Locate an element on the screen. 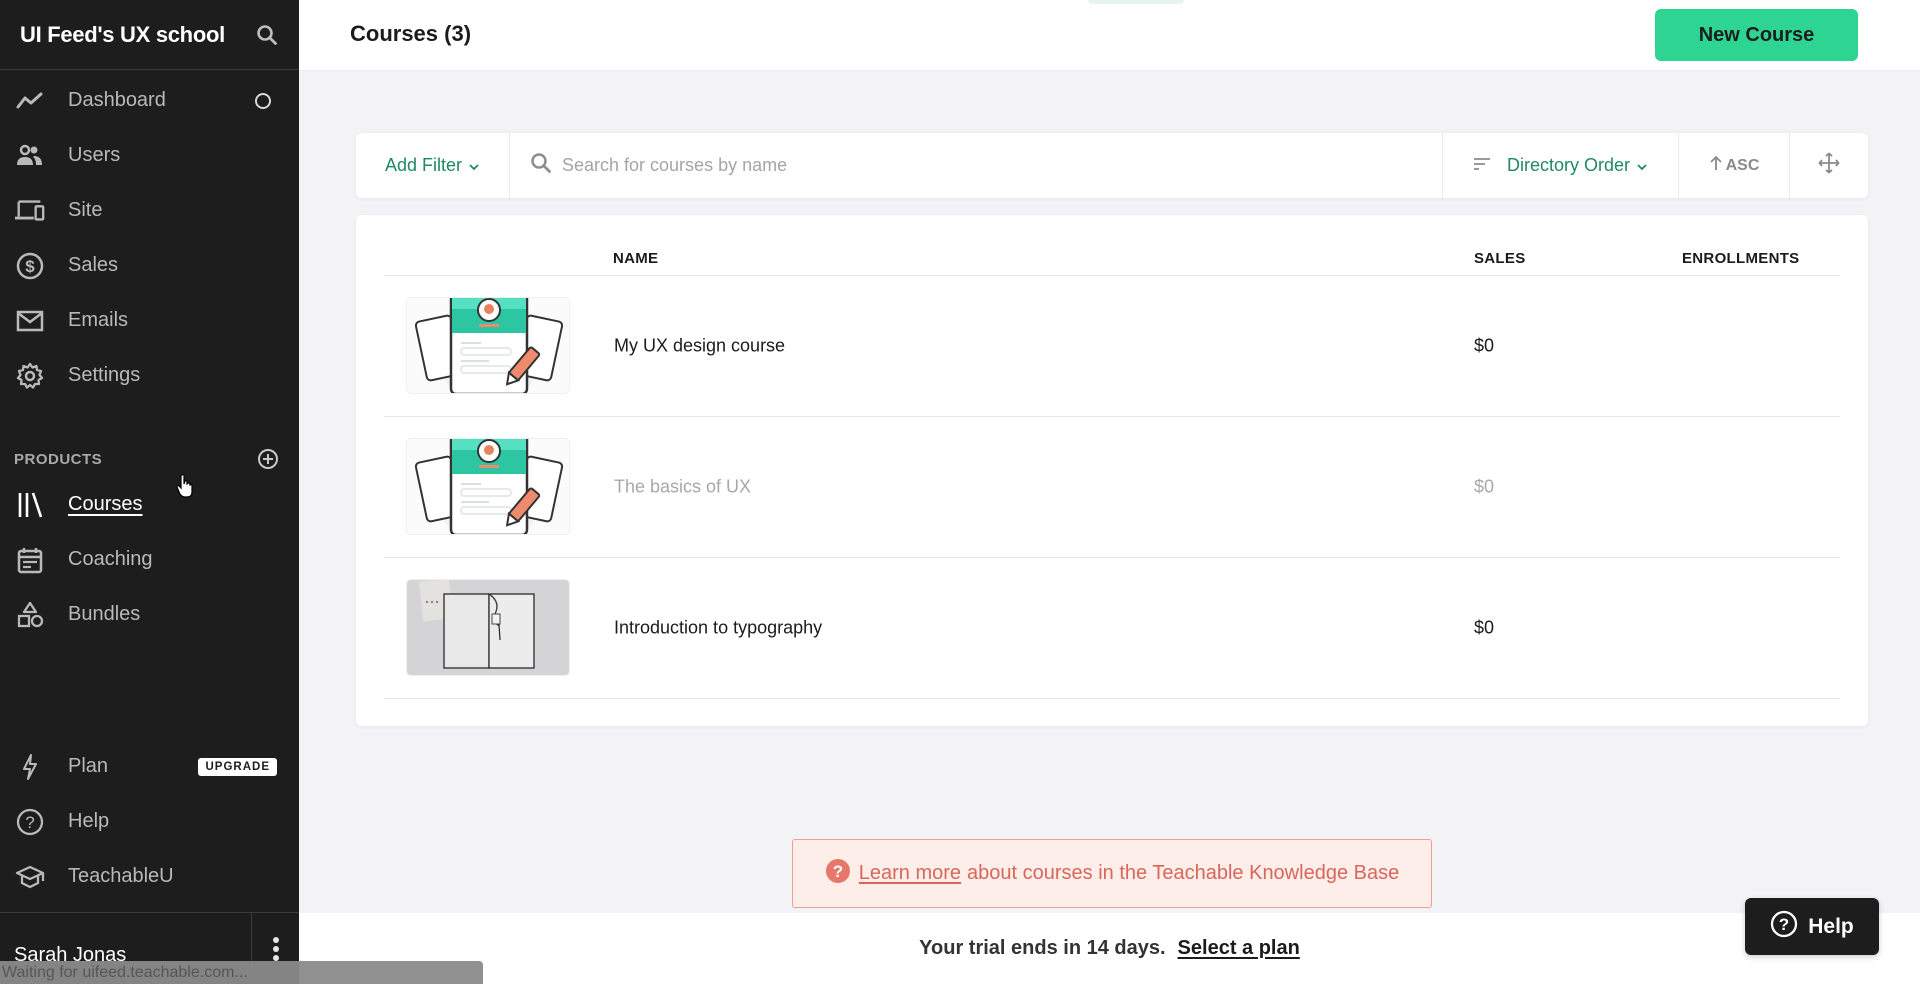  sidebar-item-label: Emails is located at coordinates (98, 320).